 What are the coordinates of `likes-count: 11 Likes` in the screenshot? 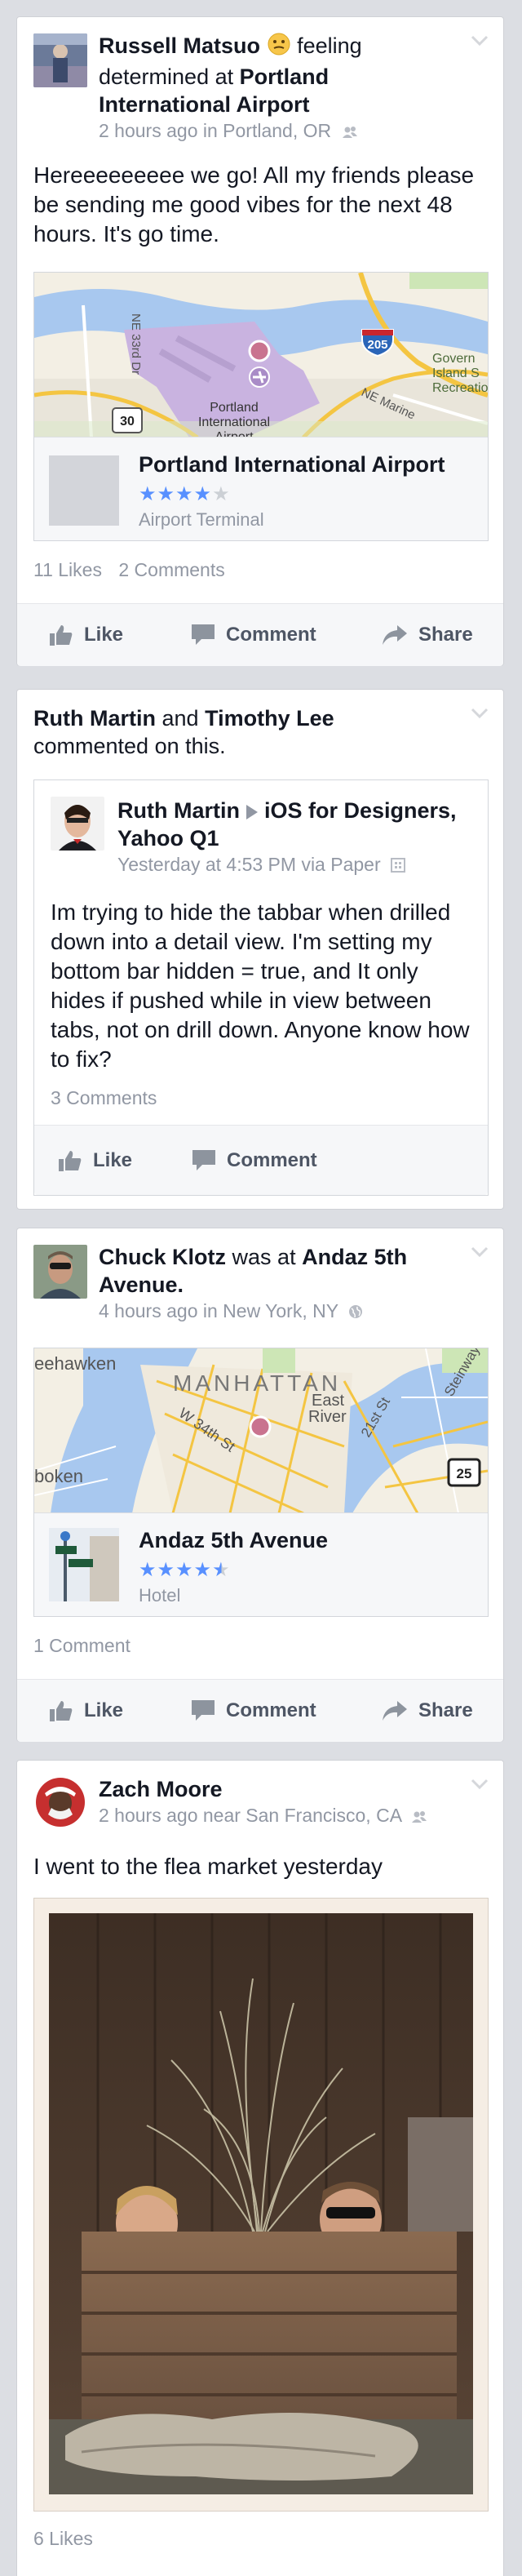 It's located at (67, 569).